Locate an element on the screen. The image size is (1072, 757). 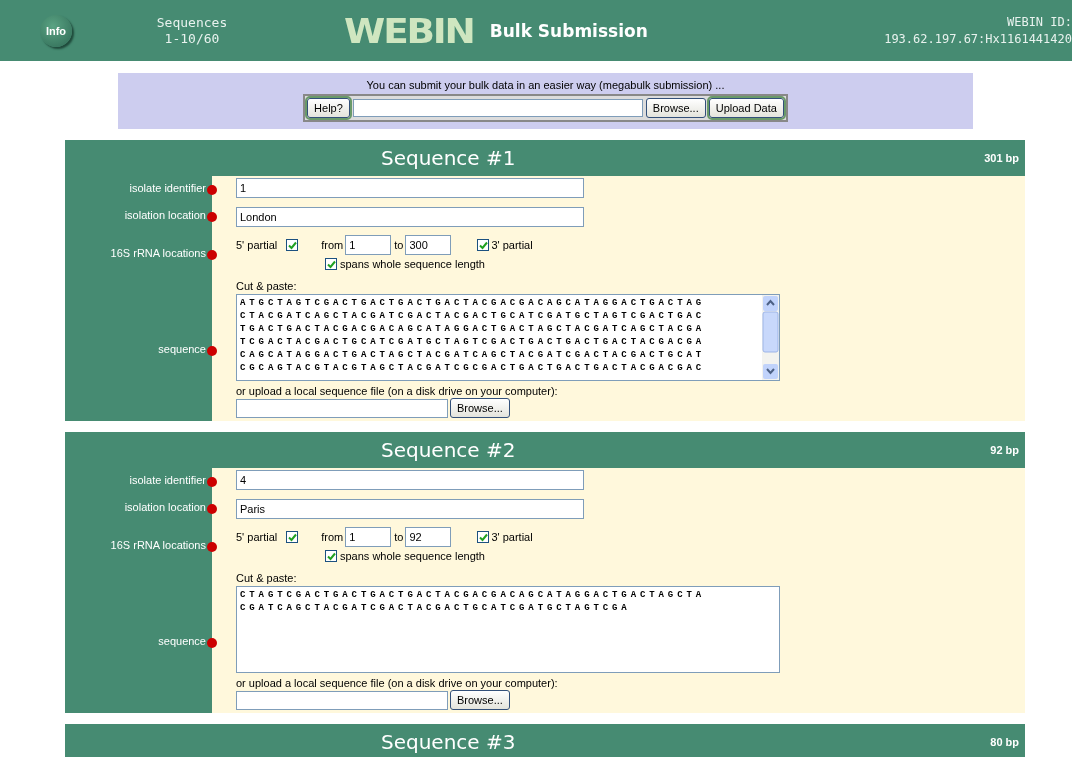
sequence-field: ATGCTAGTCGACTGACTGACTGACTACGACGACAGCATAGGACTGACTAG CTACGATCAGCTACGATCGACTACGACTGCATCGATGCTAGTCGACTGAC TGACTGACTACGACGACAGCATAGGACTGACTAGCTACGATCAGCTACGA TCGACTACGACTGCATCGATGCTAGTCGACTGACTGACTGACTACGACGA CAGCATAGGACTGACTAGCTACGATCAGCTACGATCGACTACGACTGCAT CGCAGTACGTACGTAGCTACGATCGCGACTGACTGACTGACTACGACGAC is located at coordinates (508, 337).